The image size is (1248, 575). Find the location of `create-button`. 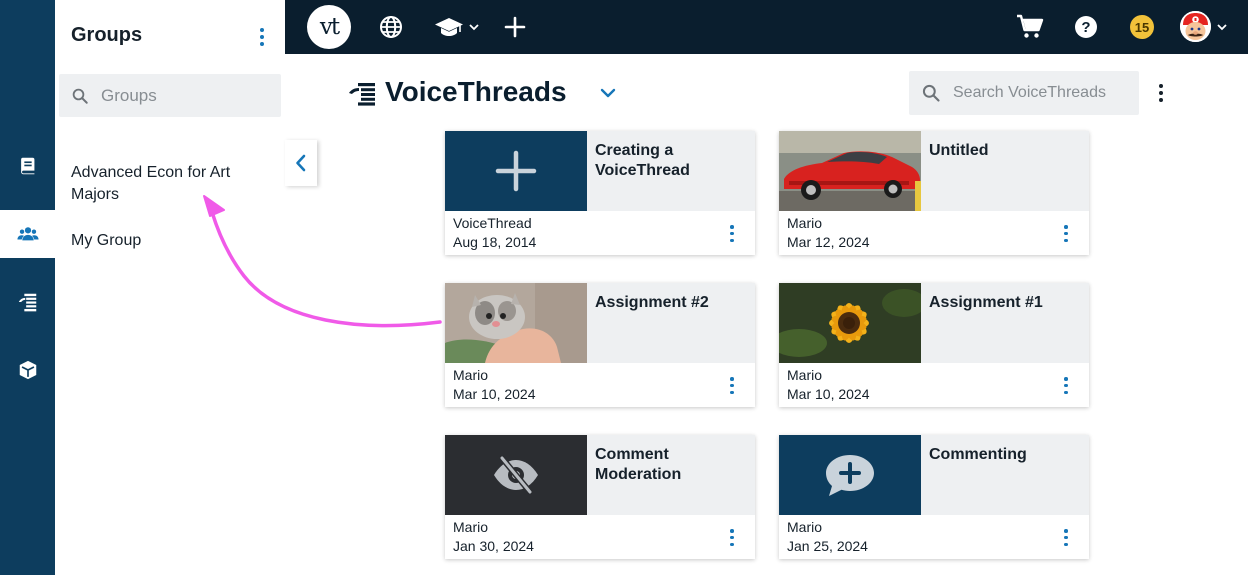

create-button is located at coordinates (515, 27).